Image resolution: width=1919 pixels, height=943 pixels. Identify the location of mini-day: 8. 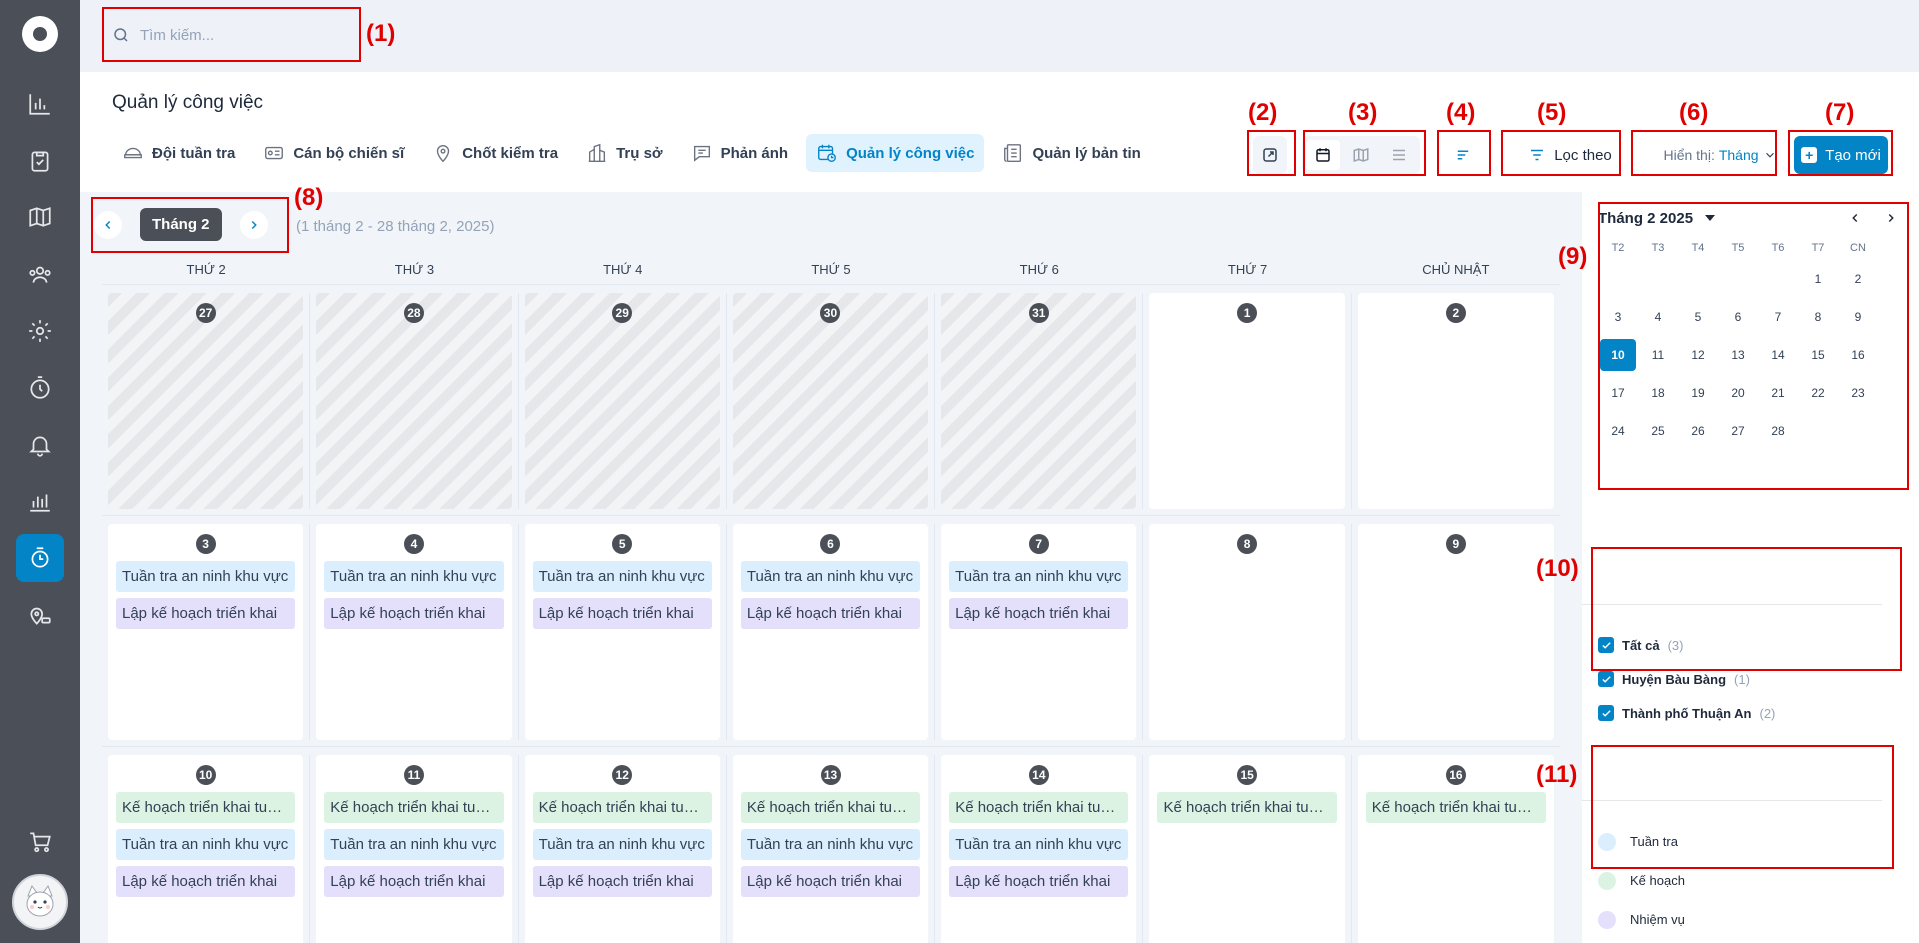
(1818, 317).